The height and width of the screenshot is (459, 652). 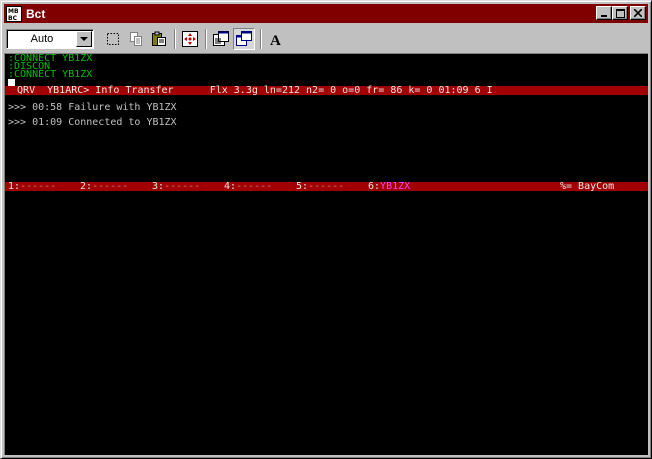 What do you see at coordinates (36, 13) in the screenshot?
I see `window-title: Bct` at bounding box center [36, 13].